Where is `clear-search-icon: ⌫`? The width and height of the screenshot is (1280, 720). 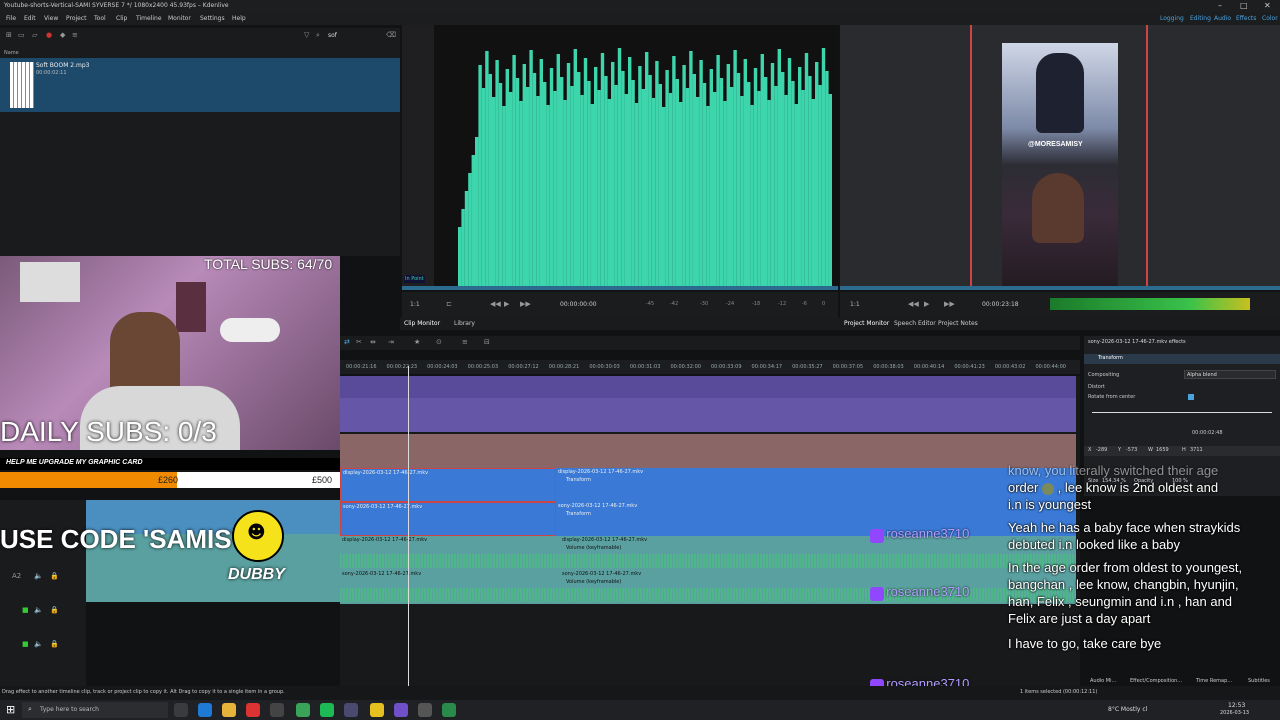
clear-search-icon: ⌫ is located at coordinates (391, 35).